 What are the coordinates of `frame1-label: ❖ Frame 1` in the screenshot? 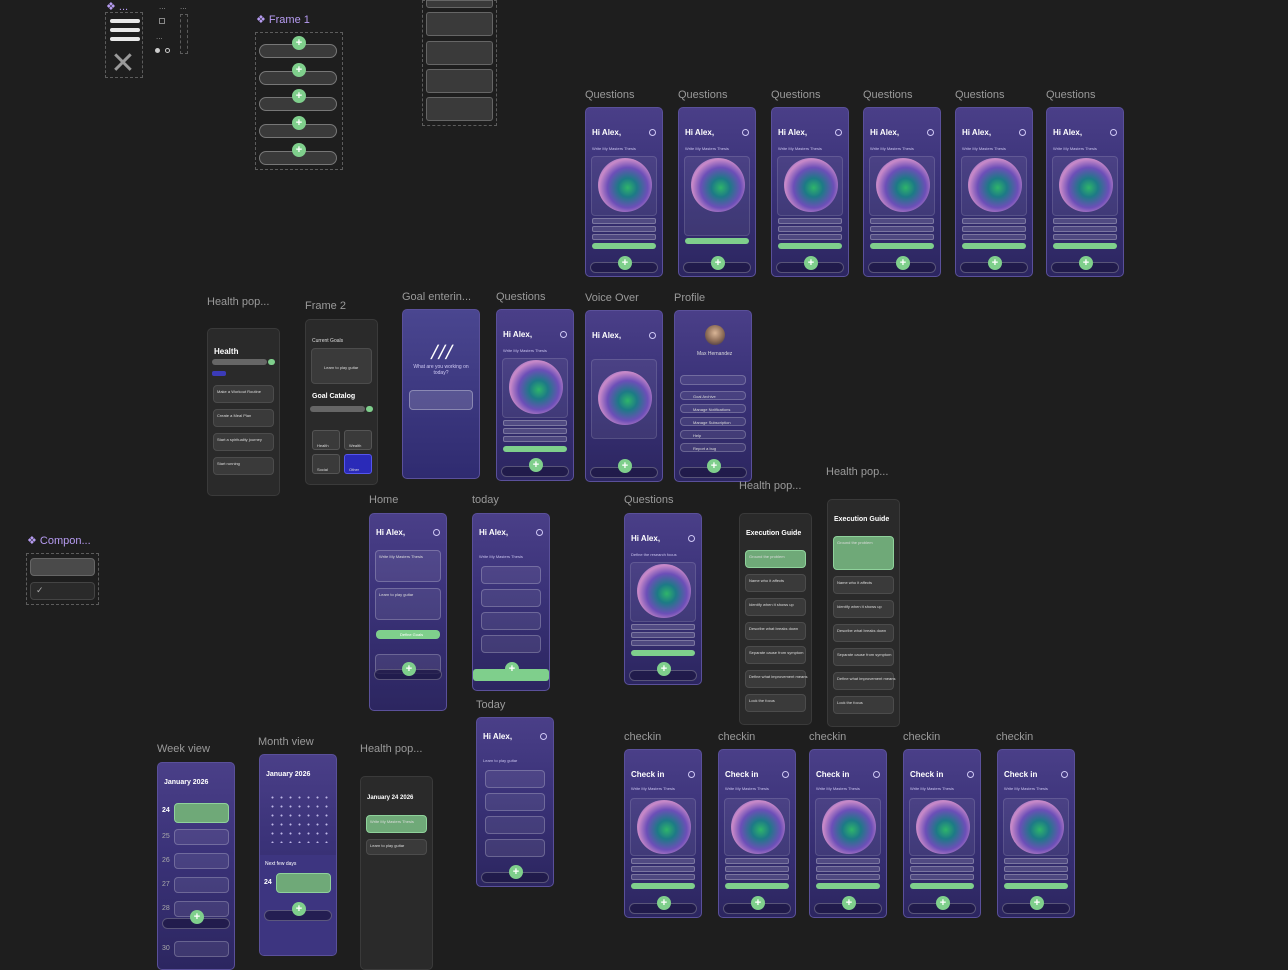 It's located at (283, 19).